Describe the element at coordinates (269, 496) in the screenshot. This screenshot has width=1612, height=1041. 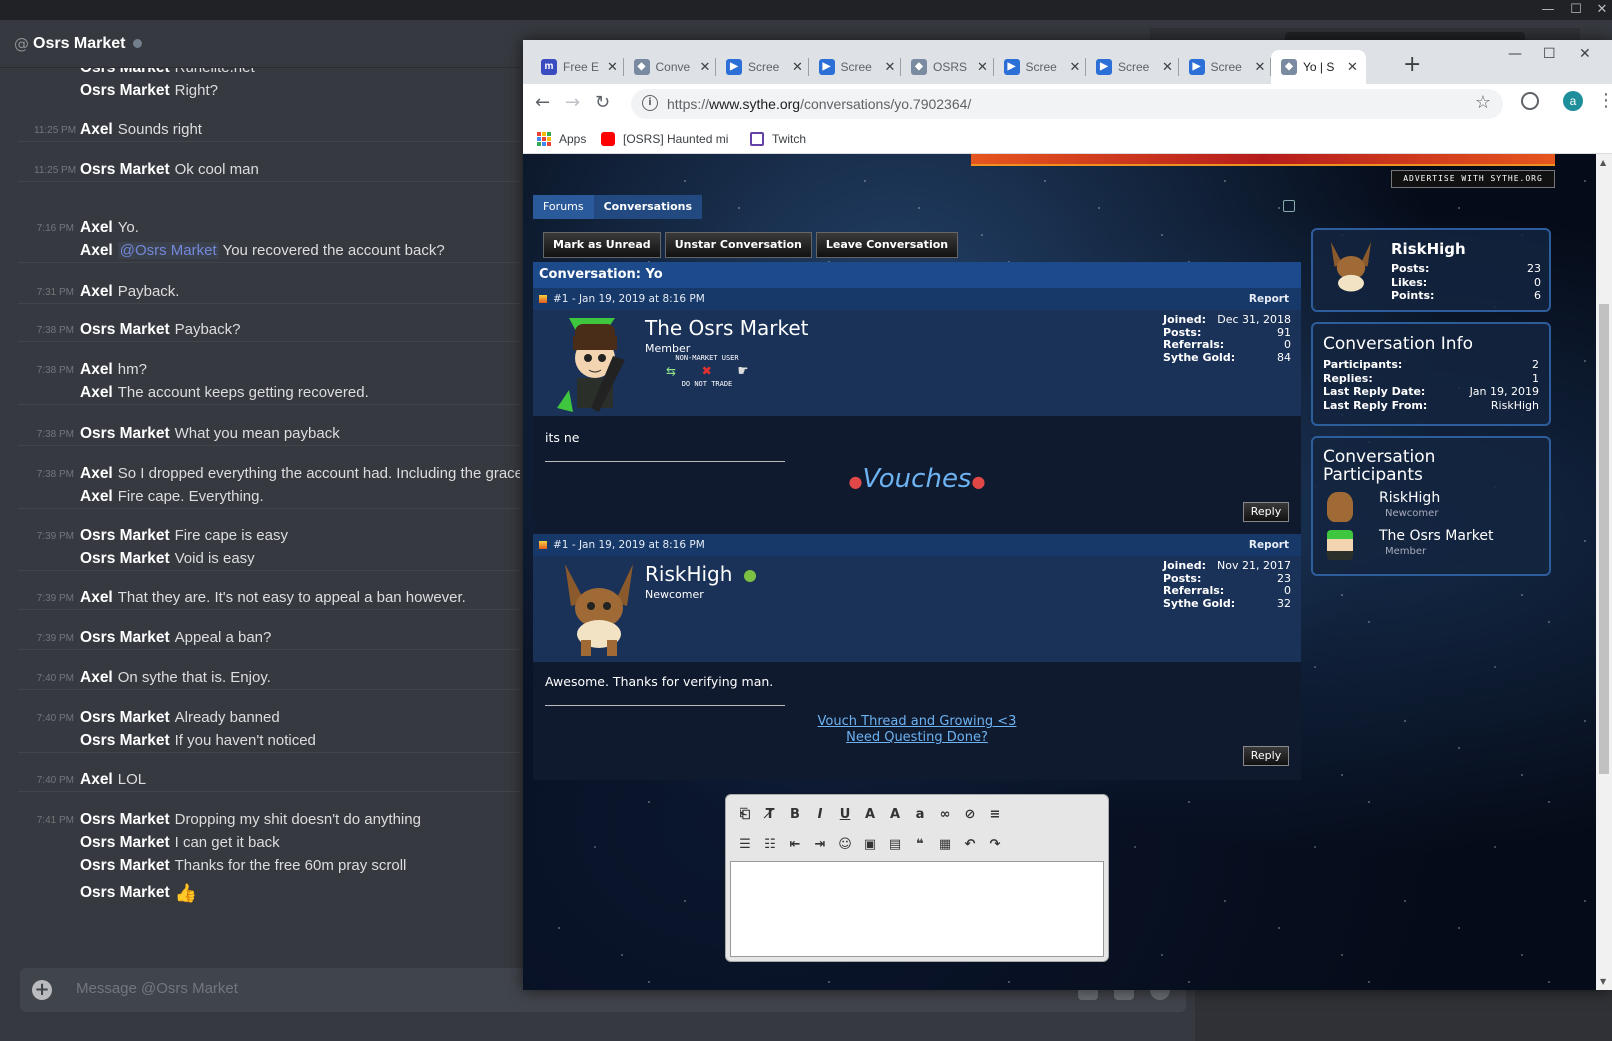
I see `message: Axel Fire cape. Everything.` at that location.